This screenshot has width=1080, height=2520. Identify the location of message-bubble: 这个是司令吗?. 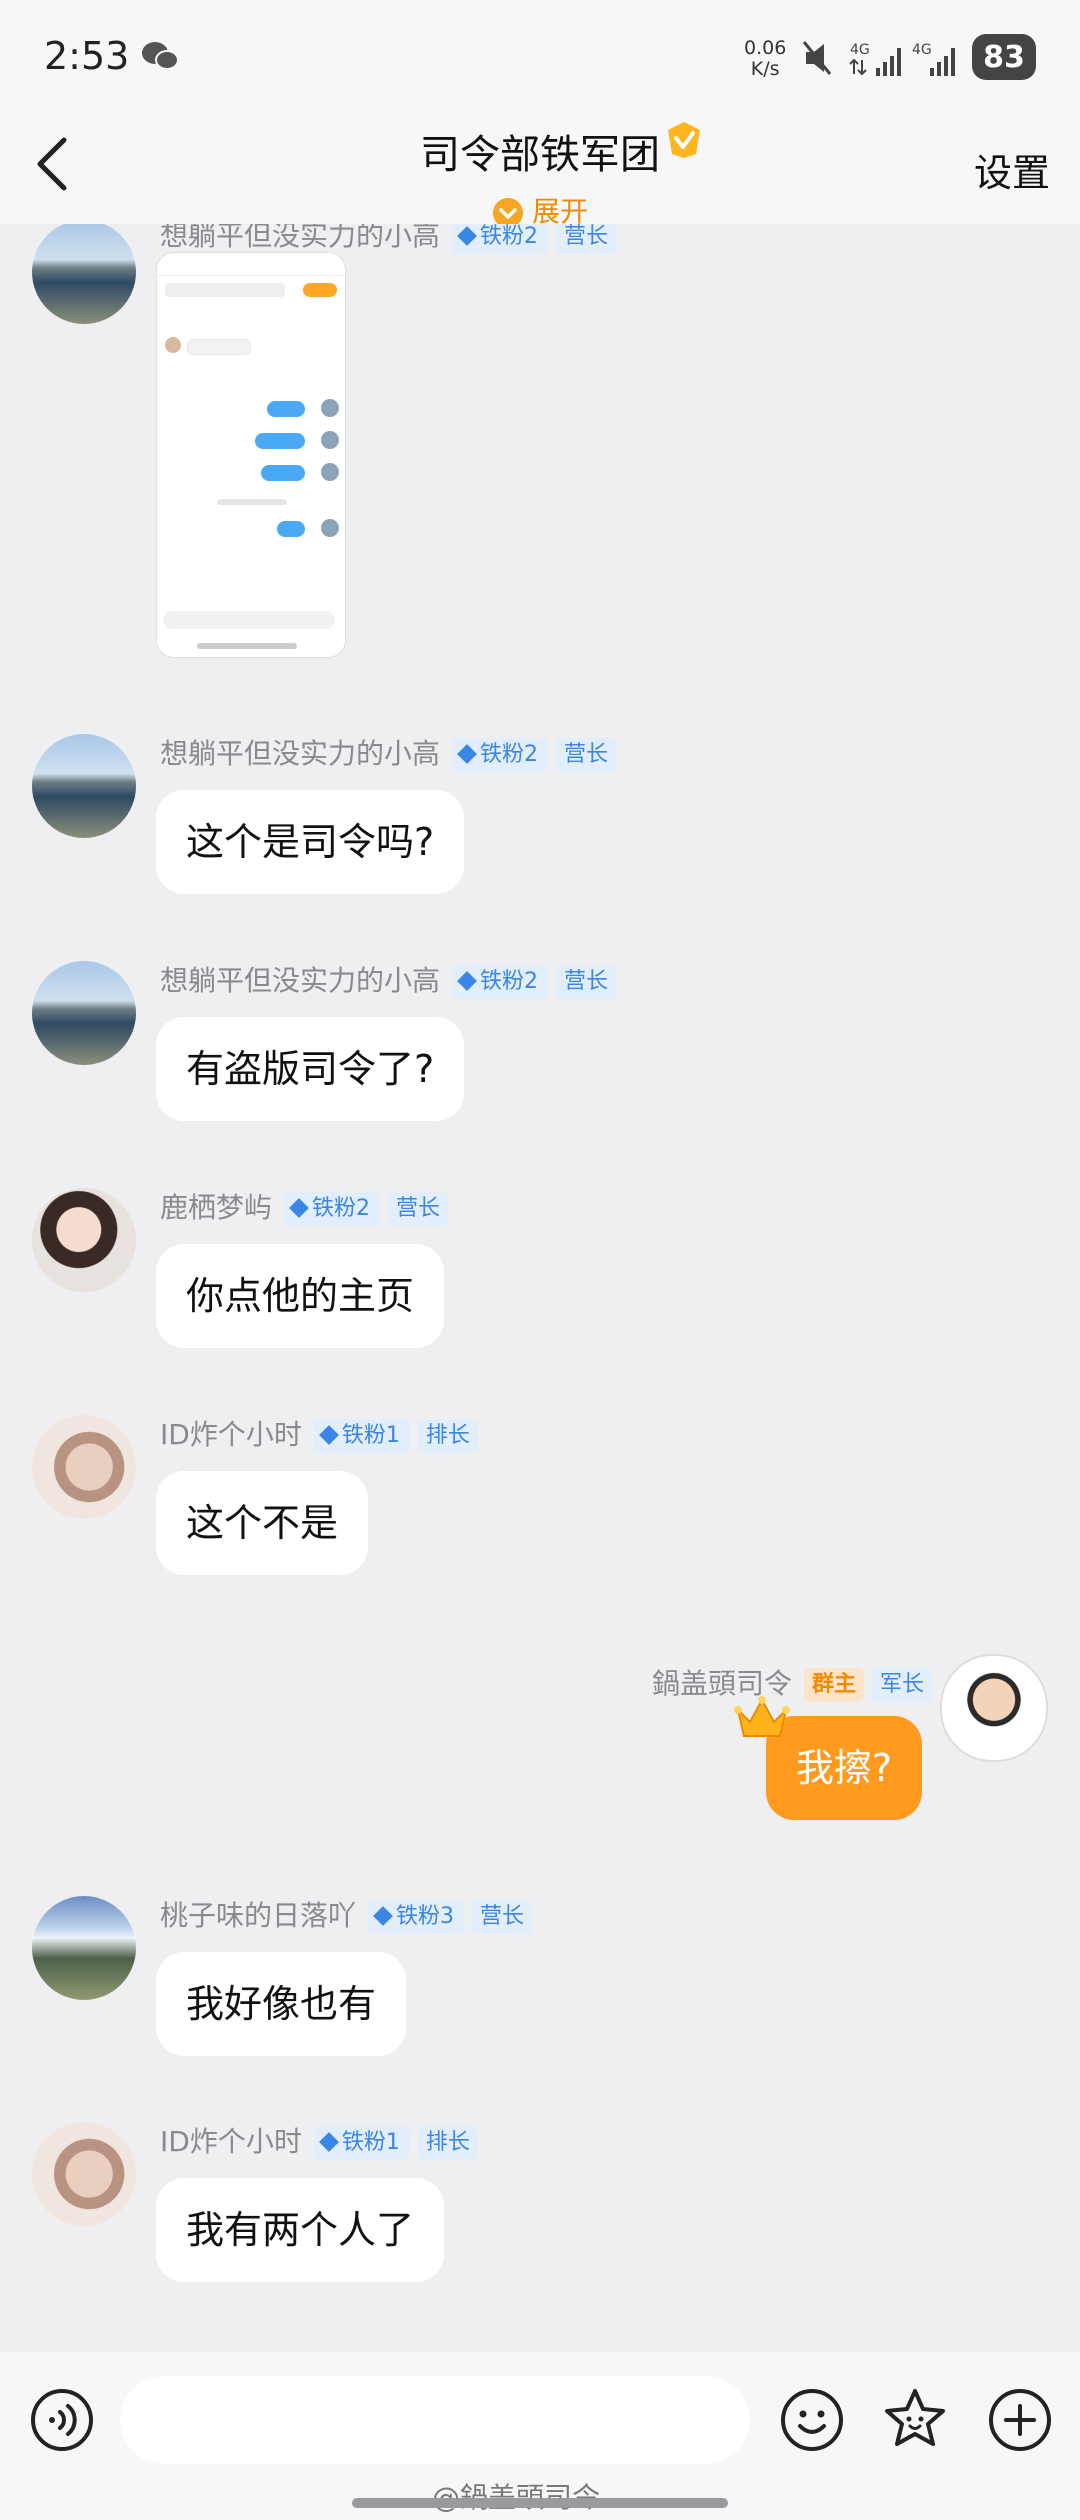
(310, 842).